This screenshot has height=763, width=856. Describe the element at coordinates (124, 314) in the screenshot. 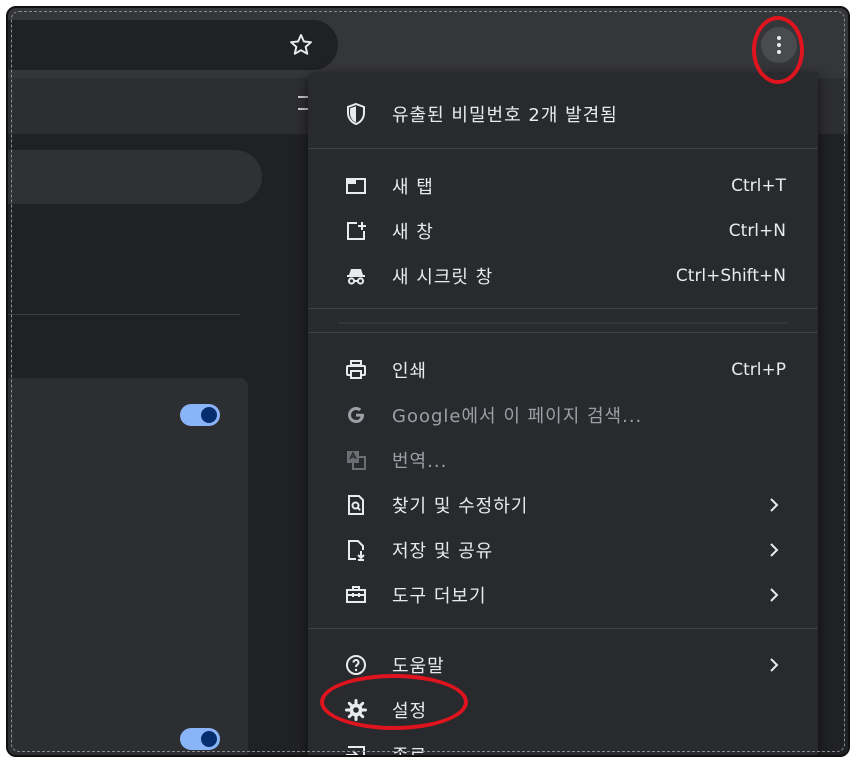

I see `divider` at that location.